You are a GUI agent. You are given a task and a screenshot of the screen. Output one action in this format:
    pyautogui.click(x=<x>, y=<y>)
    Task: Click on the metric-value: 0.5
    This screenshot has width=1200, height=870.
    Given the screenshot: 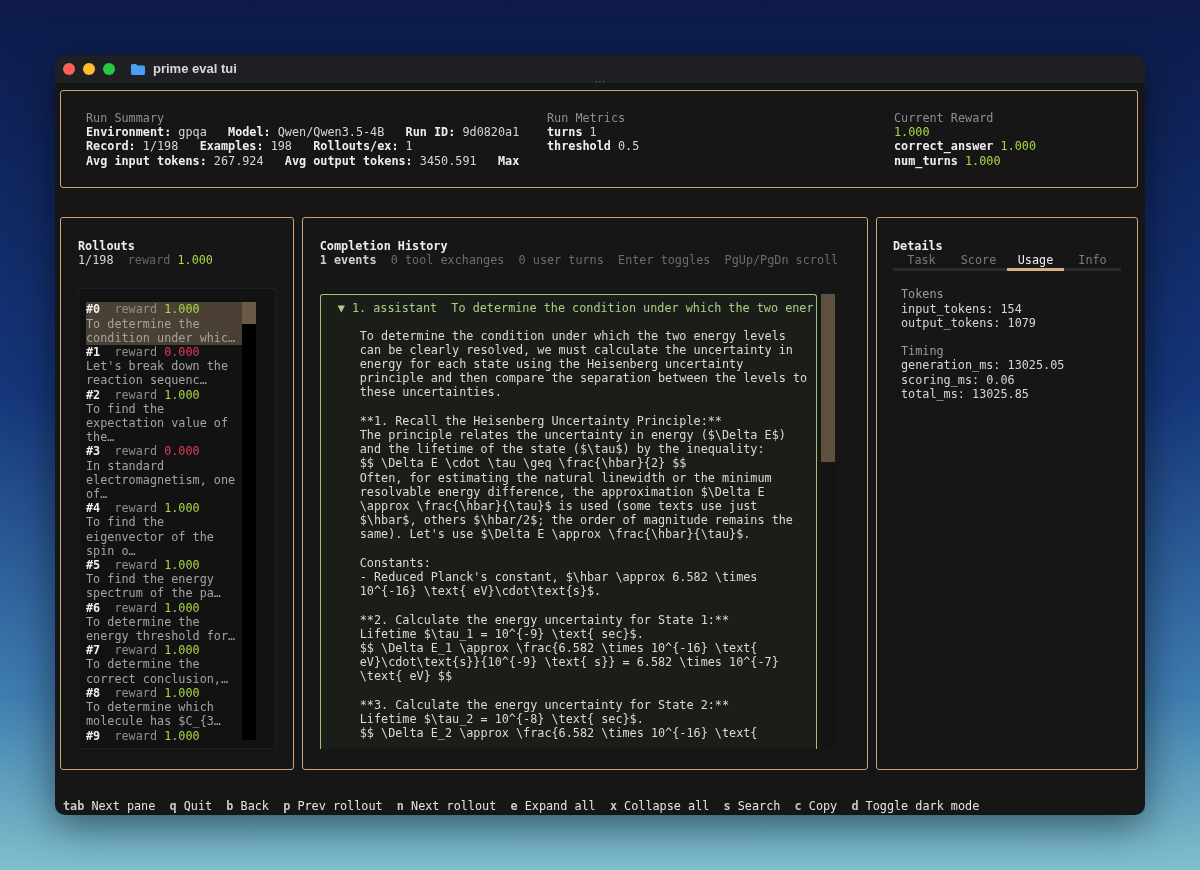 What is the action you would take?
    pyautogui.click(x=629, y=146)
    